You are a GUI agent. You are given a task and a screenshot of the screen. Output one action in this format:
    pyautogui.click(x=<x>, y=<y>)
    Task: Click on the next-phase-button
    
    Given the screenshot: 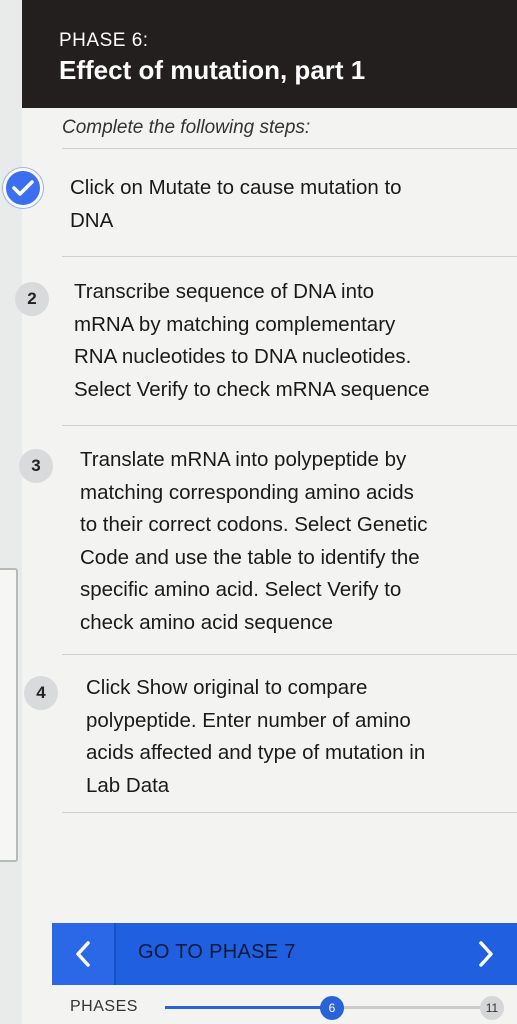 What is the action you would take?
    pyautogui.click(x=486, y=954)
    